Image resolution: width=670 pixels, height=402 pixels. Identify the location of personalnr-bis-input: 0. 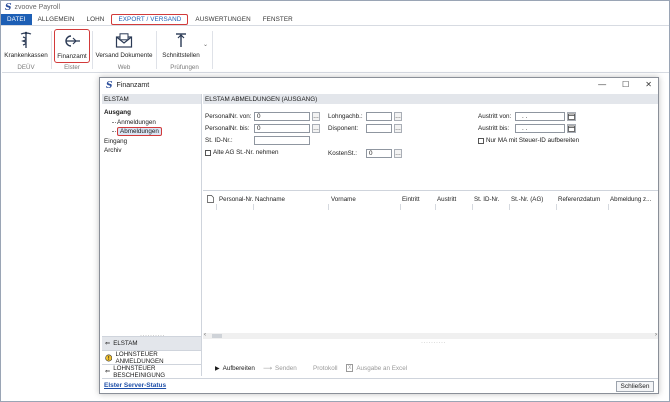
(282, 128).